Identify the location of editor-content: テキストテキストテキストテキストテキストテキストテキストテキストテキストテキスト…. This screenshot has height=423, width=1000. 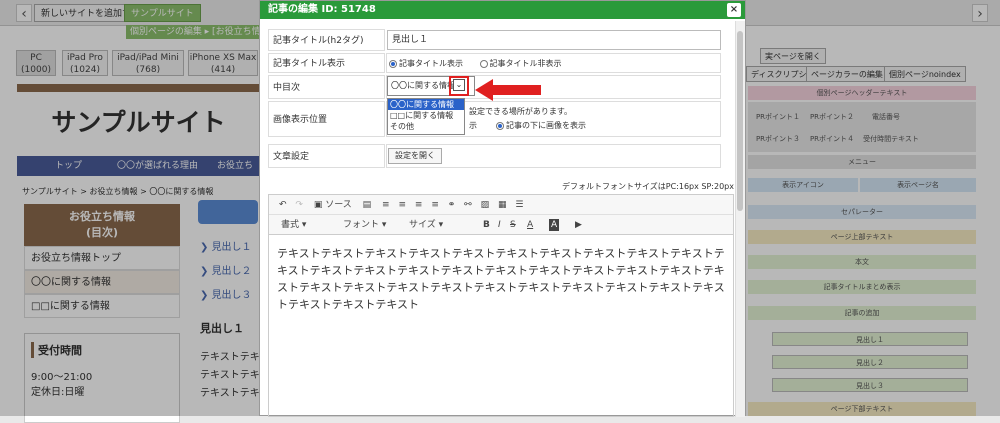
(501, 279).